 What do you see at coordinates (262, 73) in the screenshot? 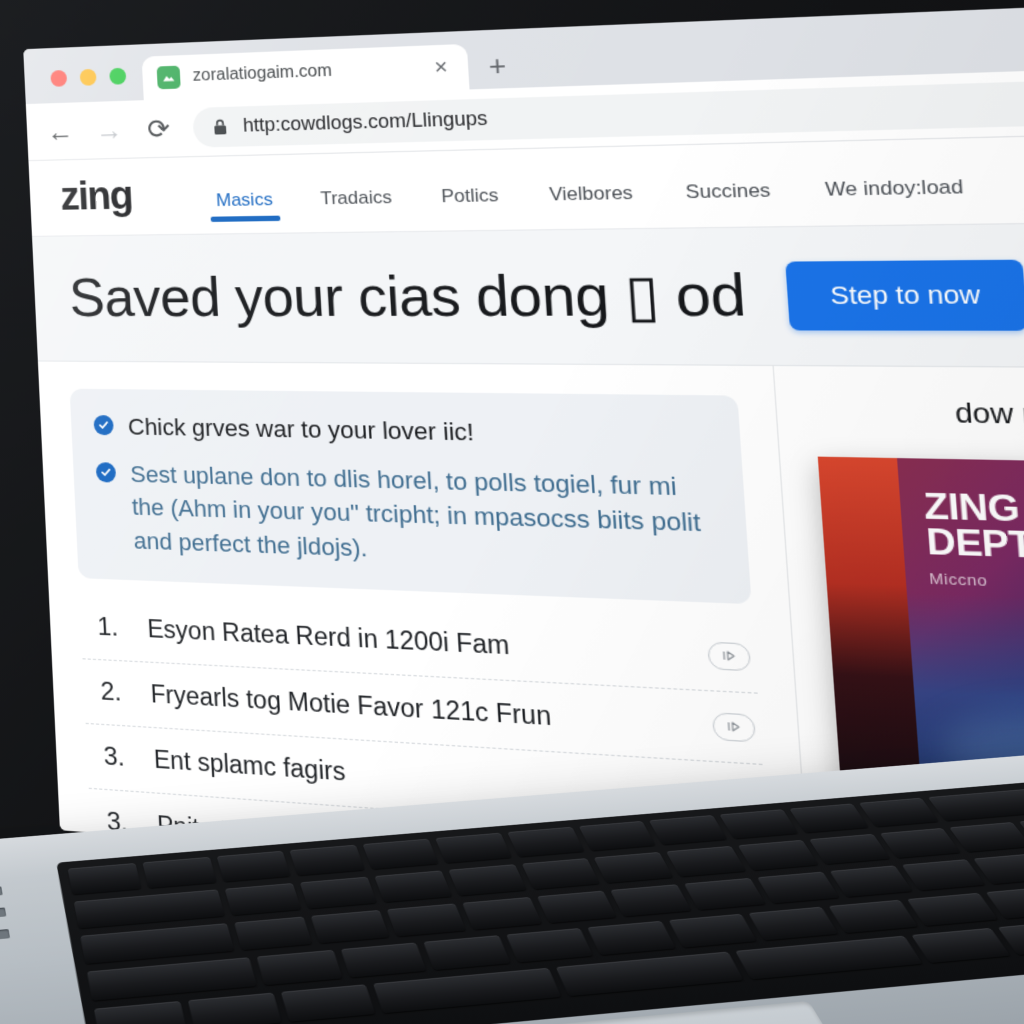
I see `tab-title: zoralatiogaim.com` at bounding box center [262, 73].